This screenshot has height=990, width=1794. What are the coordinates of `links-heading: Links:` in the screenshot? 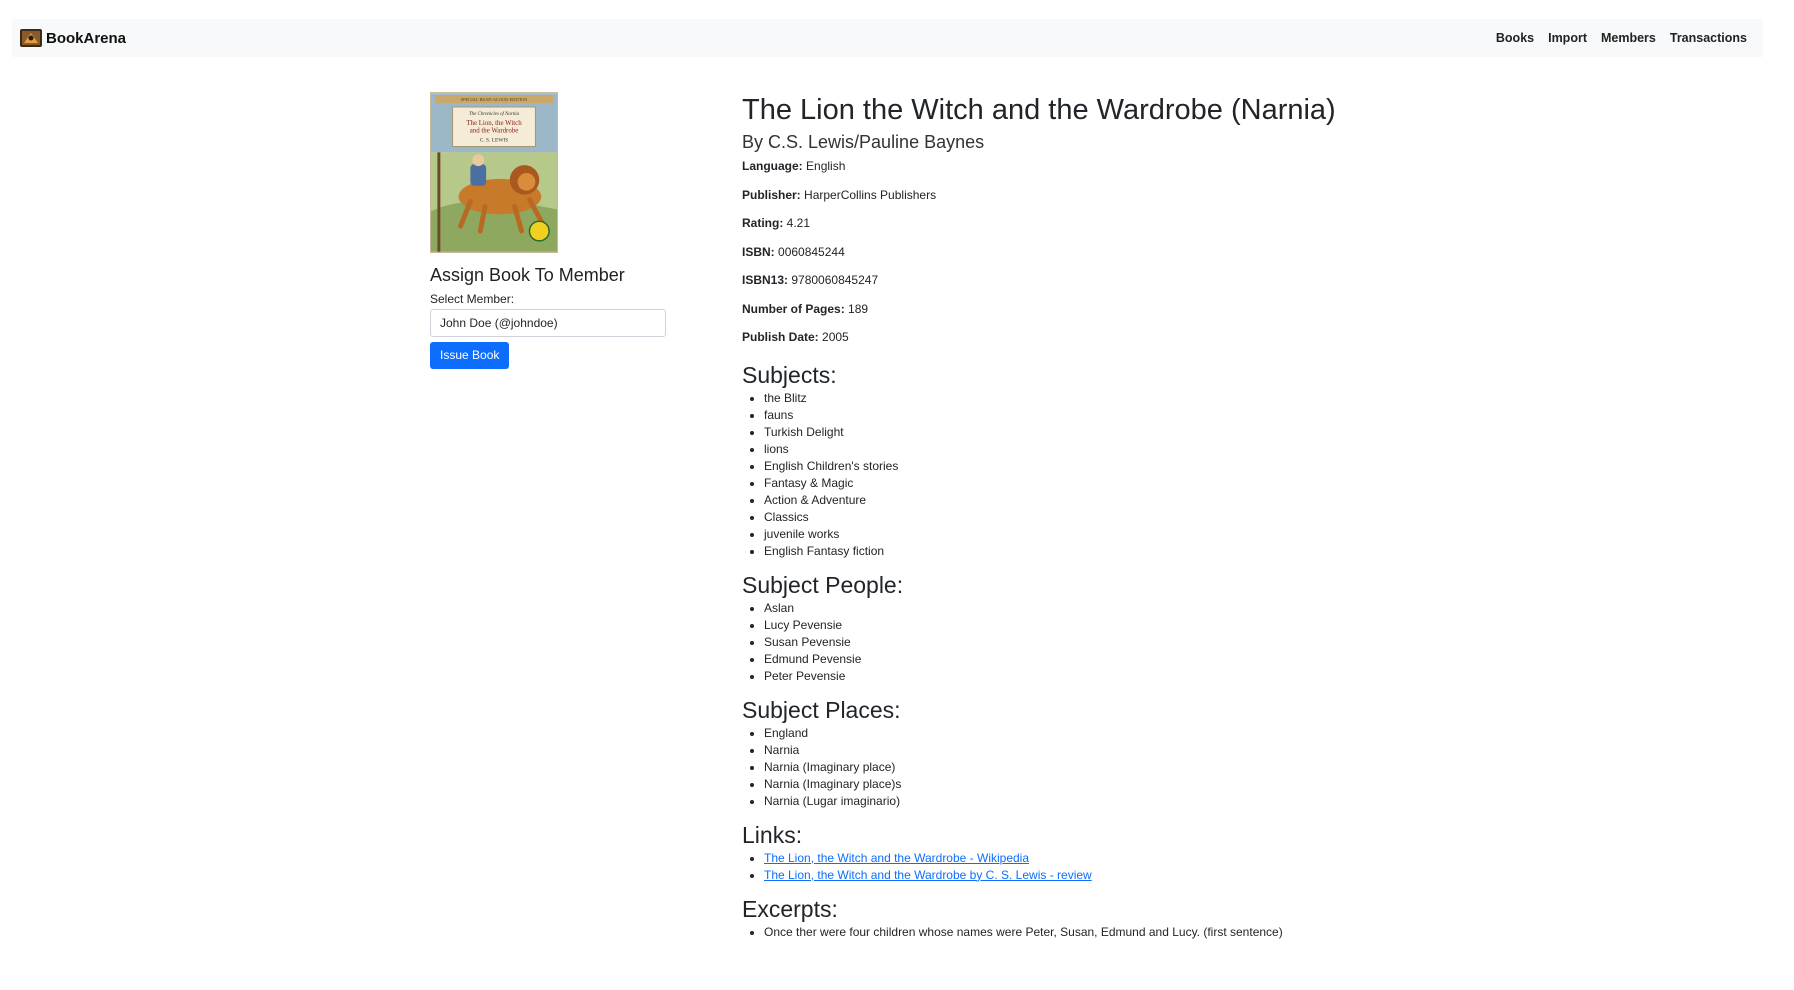 It's located at (772, 834).